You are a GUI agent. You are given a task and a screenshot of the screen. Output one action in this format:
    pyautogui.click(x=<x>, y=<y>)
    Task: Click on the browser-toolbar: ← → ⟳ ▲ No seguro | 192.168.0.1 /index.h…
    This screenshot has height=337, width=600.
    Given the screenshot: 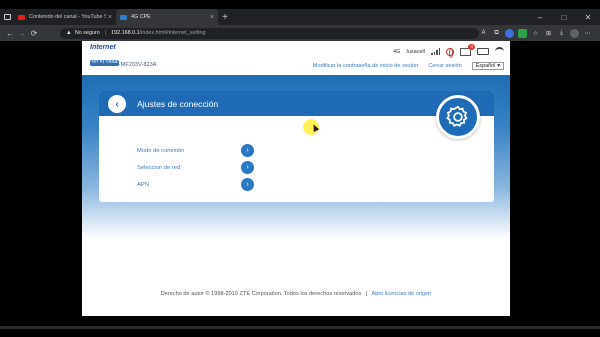 What is the action you would take?
    pyautogui.click(x=300, y=33)
    